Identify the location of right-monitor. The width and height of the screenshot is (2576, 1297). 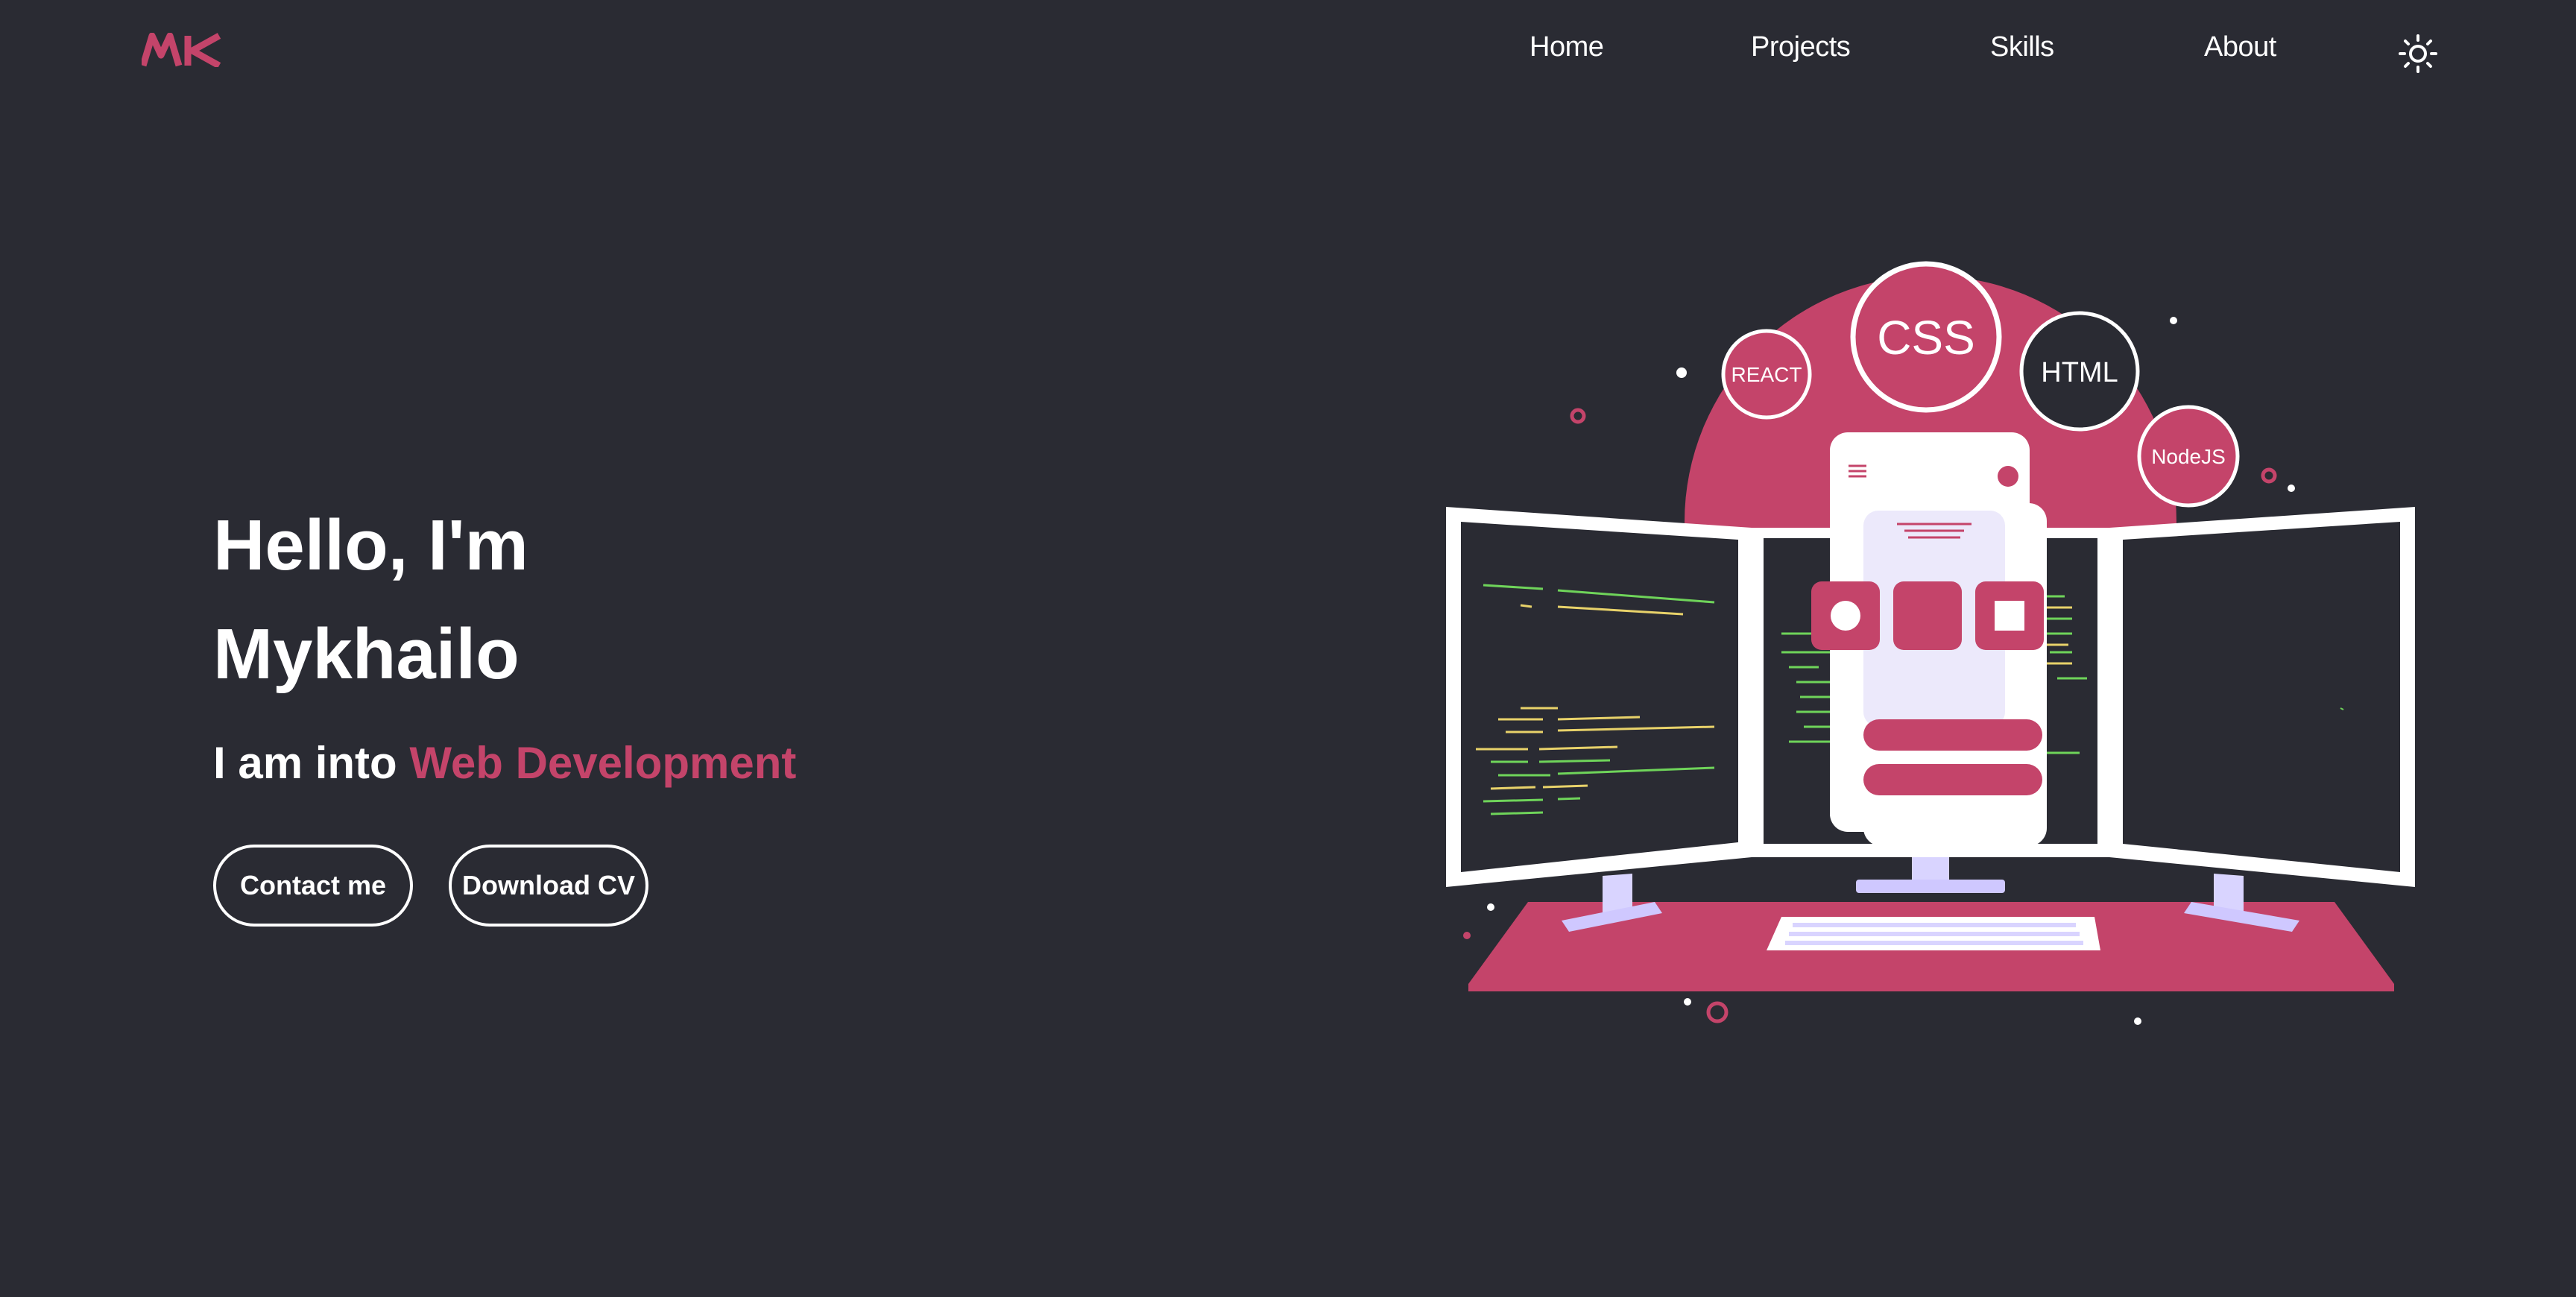
(2262, 719).